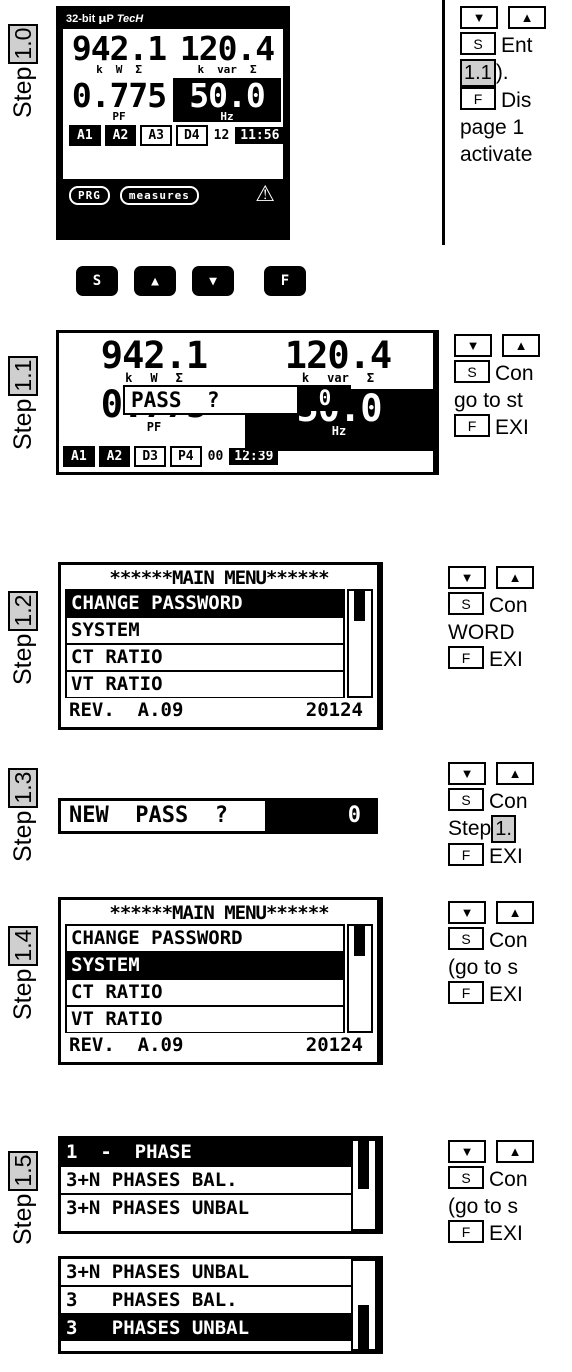 The image size is (572, 1372). Describe the element at coordinates (114, 456) in the screenshot. I see `status-tag-a2-1-1: A2` at that location.